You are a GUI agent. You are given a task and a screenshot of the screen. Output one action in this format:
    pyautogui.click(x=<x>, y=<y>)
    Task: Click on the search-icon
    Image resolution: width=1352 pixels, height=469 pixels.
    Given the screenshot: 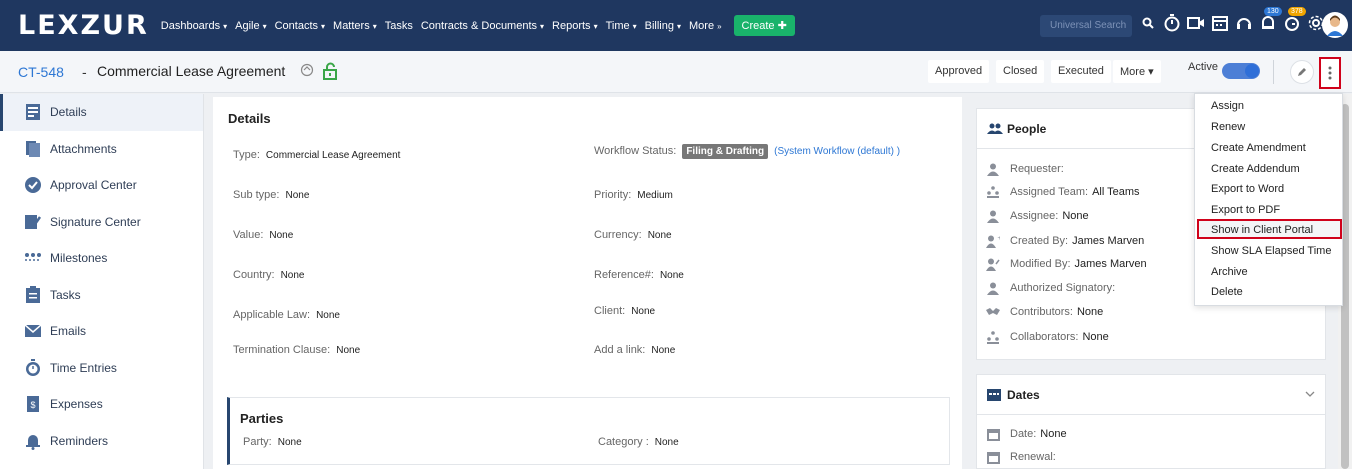 What is the action you would take?
    pyautogui.click(x=1148, y=23)
    